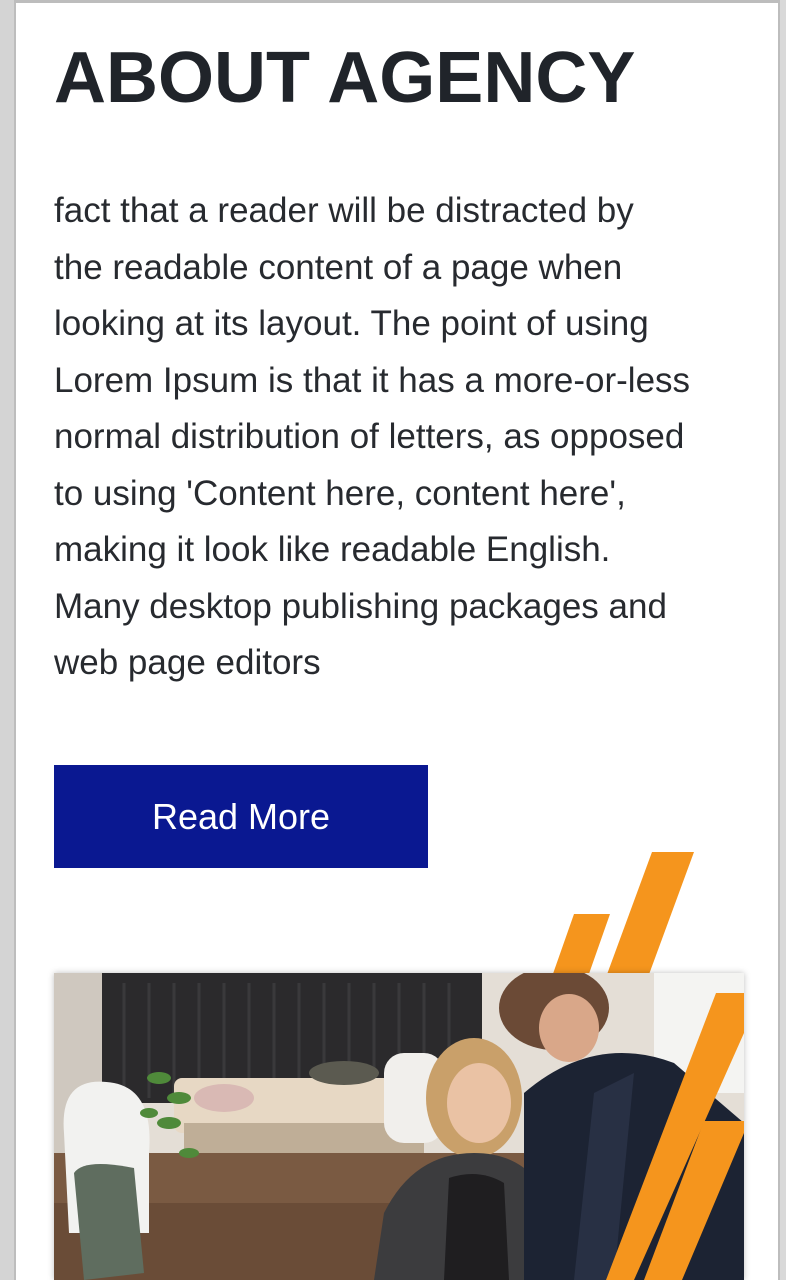 Image resolution: width=786 pixels, height=1280 pixels. I want to click on paragraph-line: Many desktop publishing packages and, so click(360, 606).